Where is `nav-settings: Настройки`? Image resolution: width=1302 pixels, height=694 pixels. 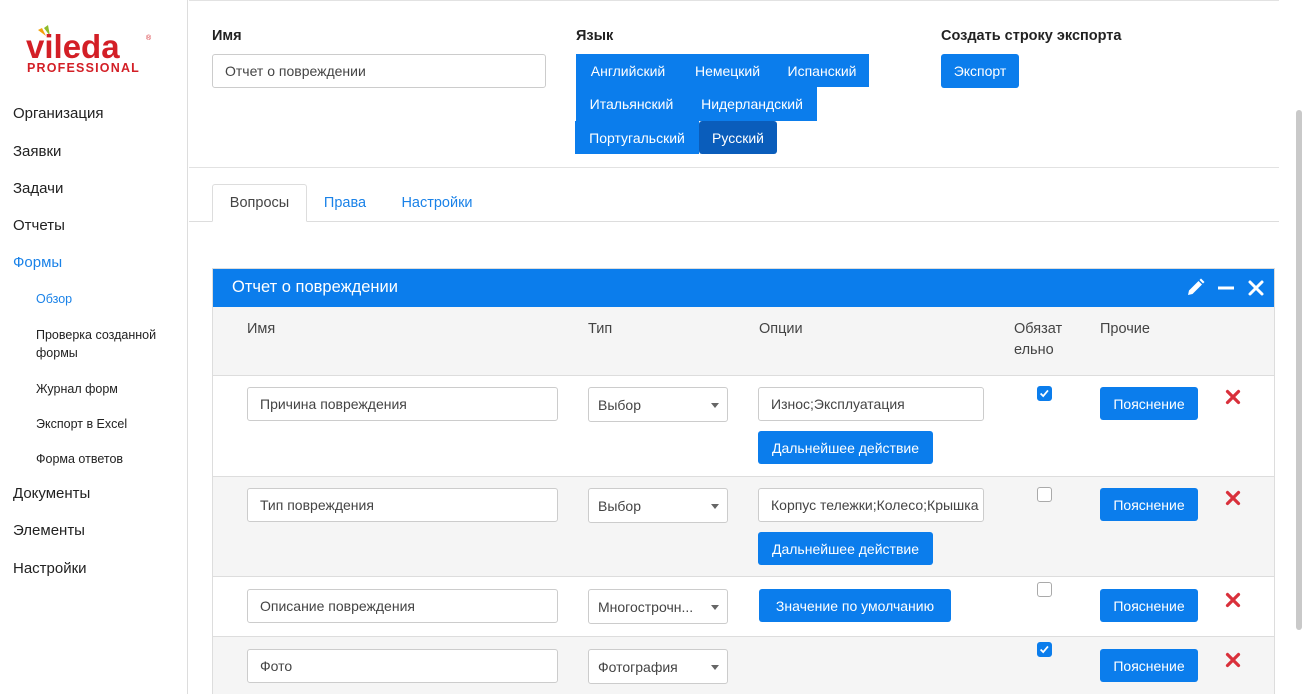
nav-settings: Настройки is located at coordinates (50, 568).